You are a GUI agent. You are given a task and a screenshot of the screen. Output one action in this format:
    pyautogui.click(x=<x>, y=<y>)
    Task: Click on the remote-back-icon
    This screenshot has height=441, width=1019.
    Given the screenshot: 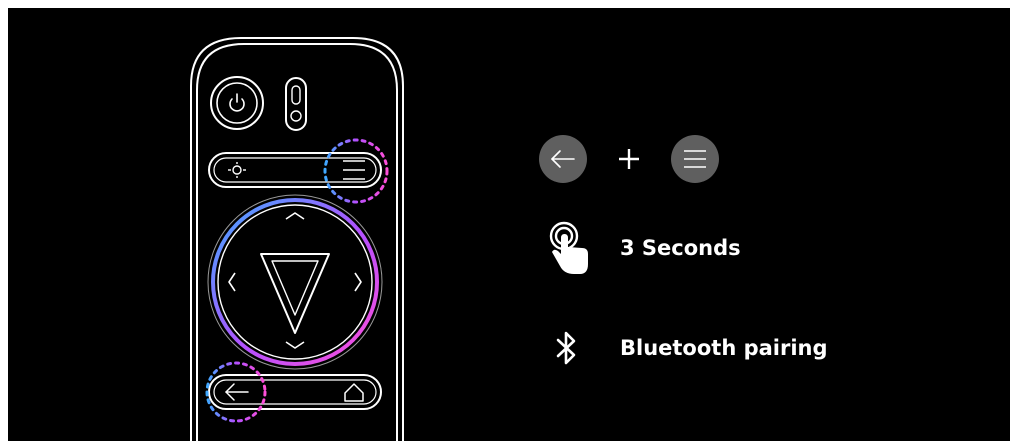 What is the action you would take?
    pyautogui.click(x=237, y=392)
    